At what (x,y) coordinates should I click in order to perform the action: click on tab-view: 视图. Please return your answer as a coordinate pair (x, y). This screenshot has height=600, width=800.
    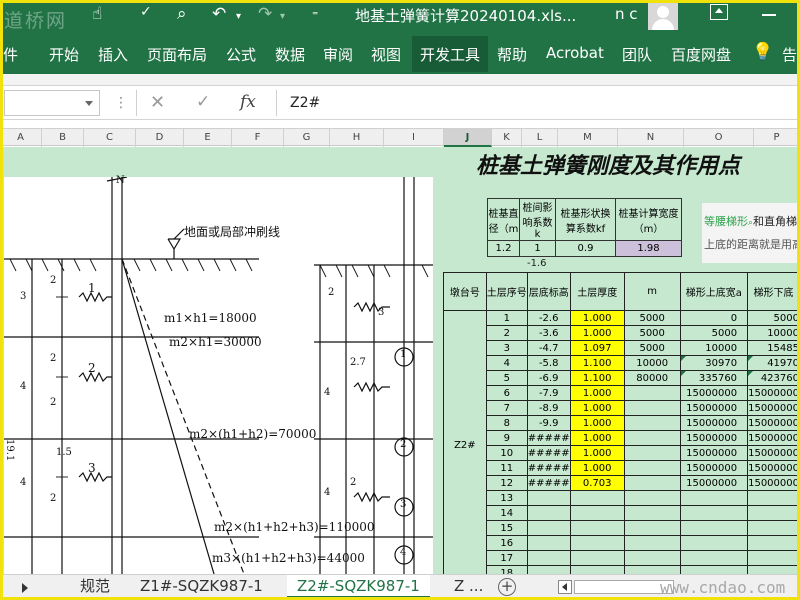
    Looking at the image, I should click on (386, 54).